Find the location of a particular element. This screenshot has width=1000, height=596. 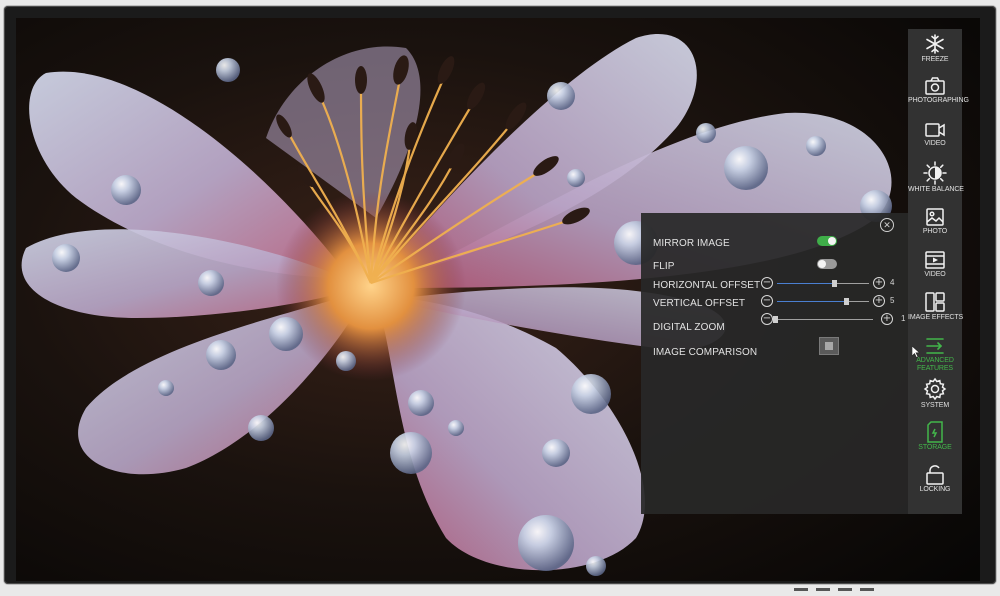

horizontal-offset-decrease-button: − is located at coordinates (767, 283).